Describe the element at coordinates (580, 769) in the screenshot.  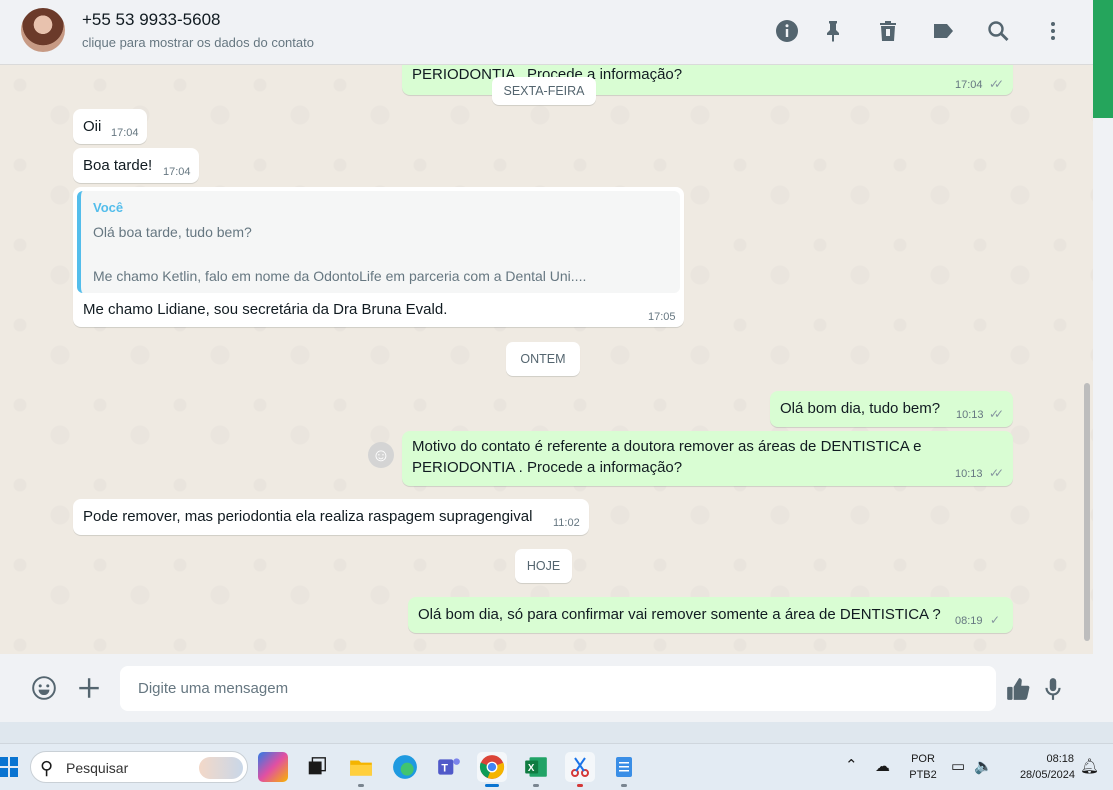
I see `snipping-tool-icon` at that location.